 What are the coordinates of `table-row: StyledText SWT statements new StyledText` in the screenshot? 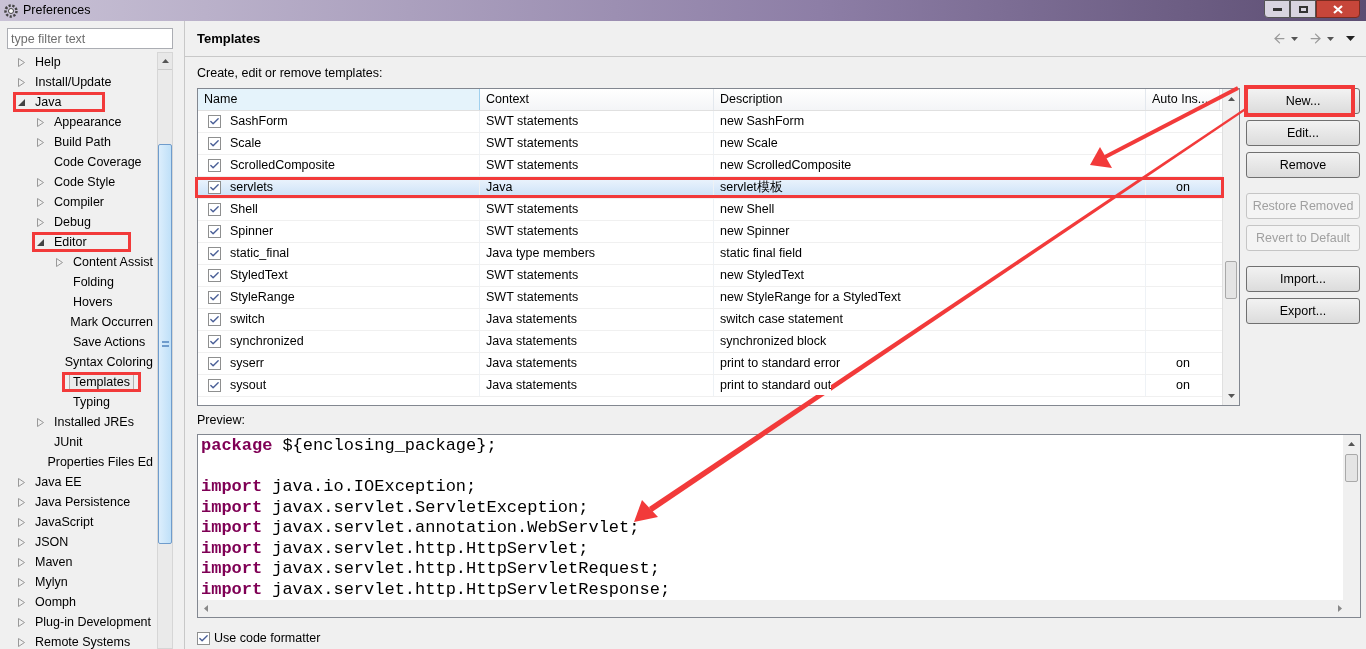 It's located at (710, 276).